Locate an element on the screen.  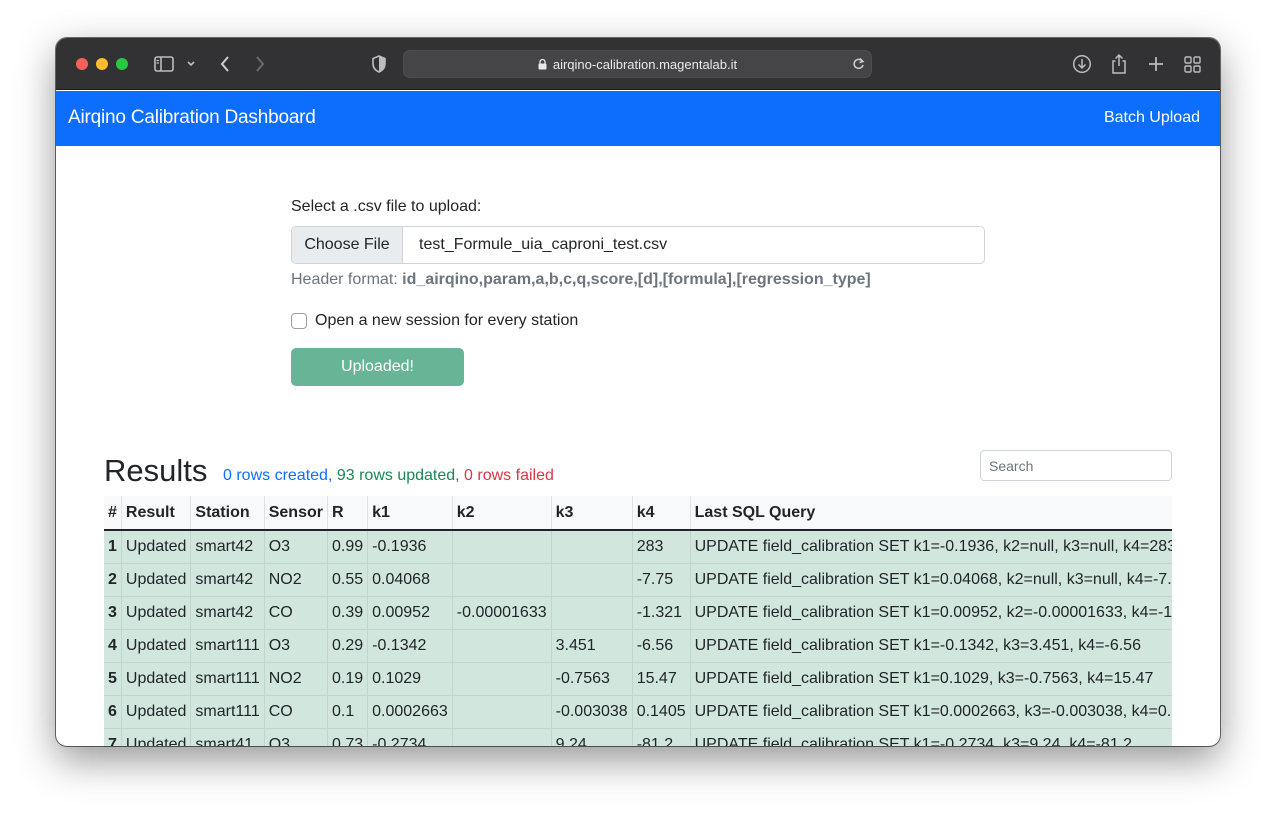
k3-cell: 3.451 is located at coordinates (592, 646).